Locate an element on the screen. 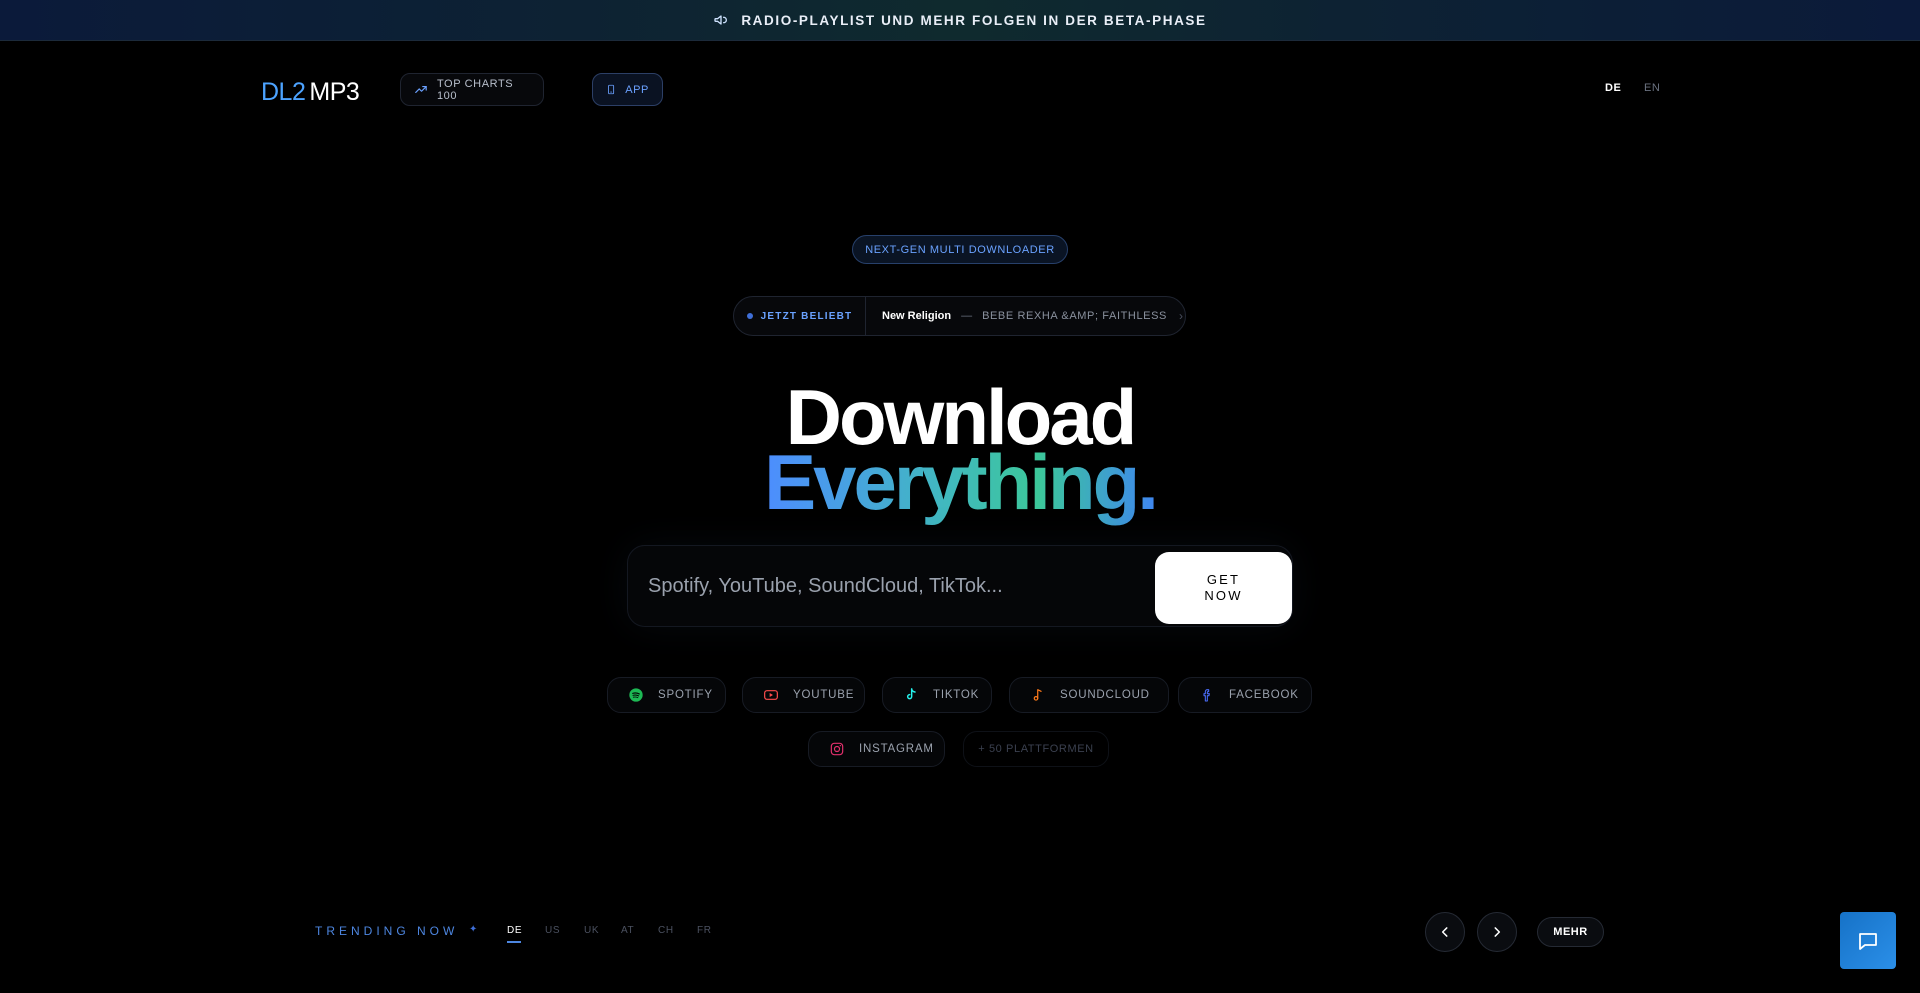  headline-gradient-text: Everything. is located at coordinates (961, 482).